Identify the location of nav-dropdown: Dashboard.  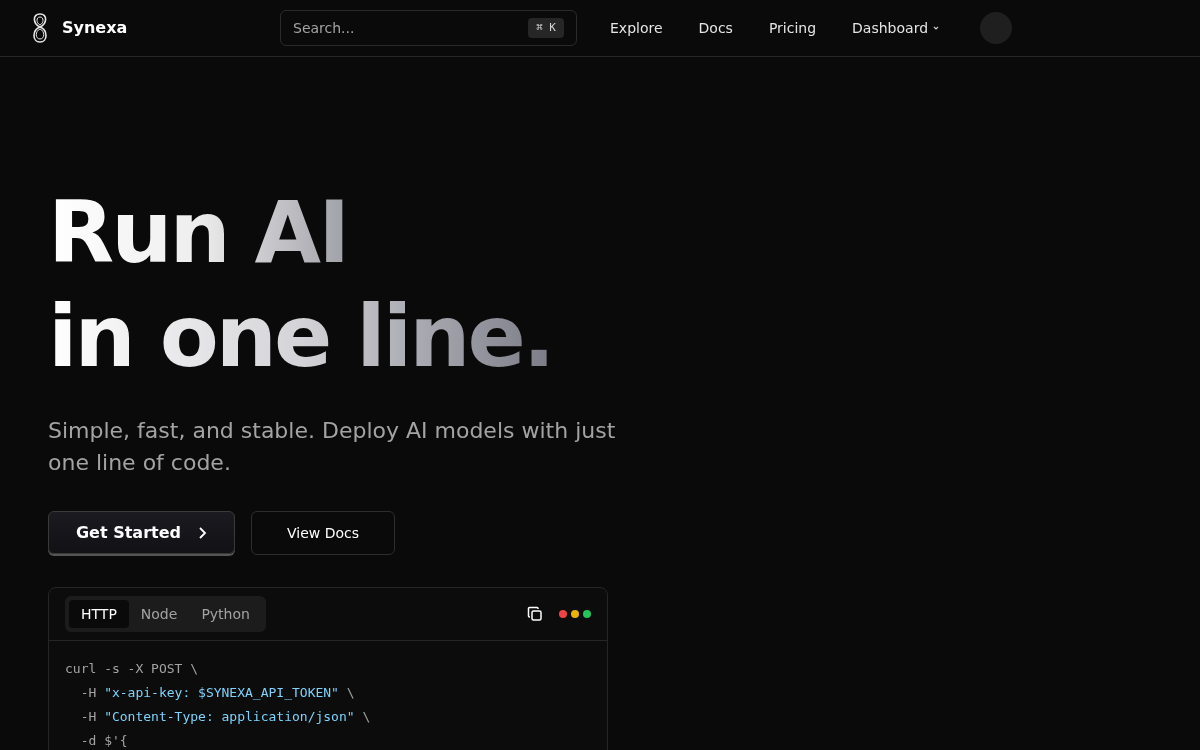
(896, 28).